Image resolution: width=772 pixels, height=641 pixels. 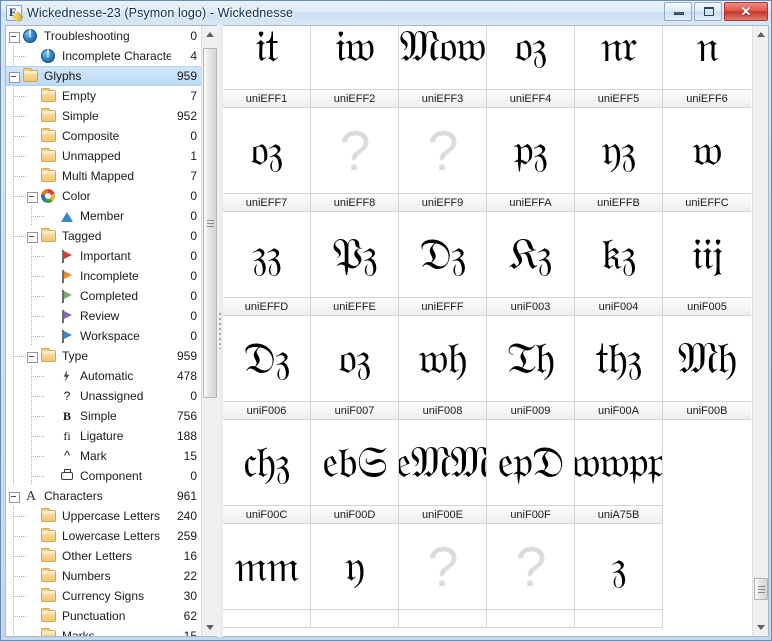 I want to click on glyph-cell: 𝔬𝔷 uniF007, so click(x=355, y=368).